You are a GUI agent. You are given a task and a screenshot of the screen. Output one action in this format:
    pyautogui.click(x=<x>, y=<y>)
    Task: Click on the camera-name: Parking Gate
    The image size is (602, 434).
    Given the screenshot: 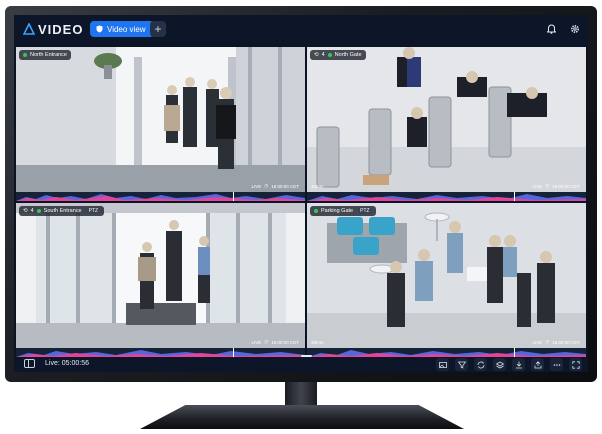 What is the action you would take?
    pyautogui.click(x=337, y=211)
    